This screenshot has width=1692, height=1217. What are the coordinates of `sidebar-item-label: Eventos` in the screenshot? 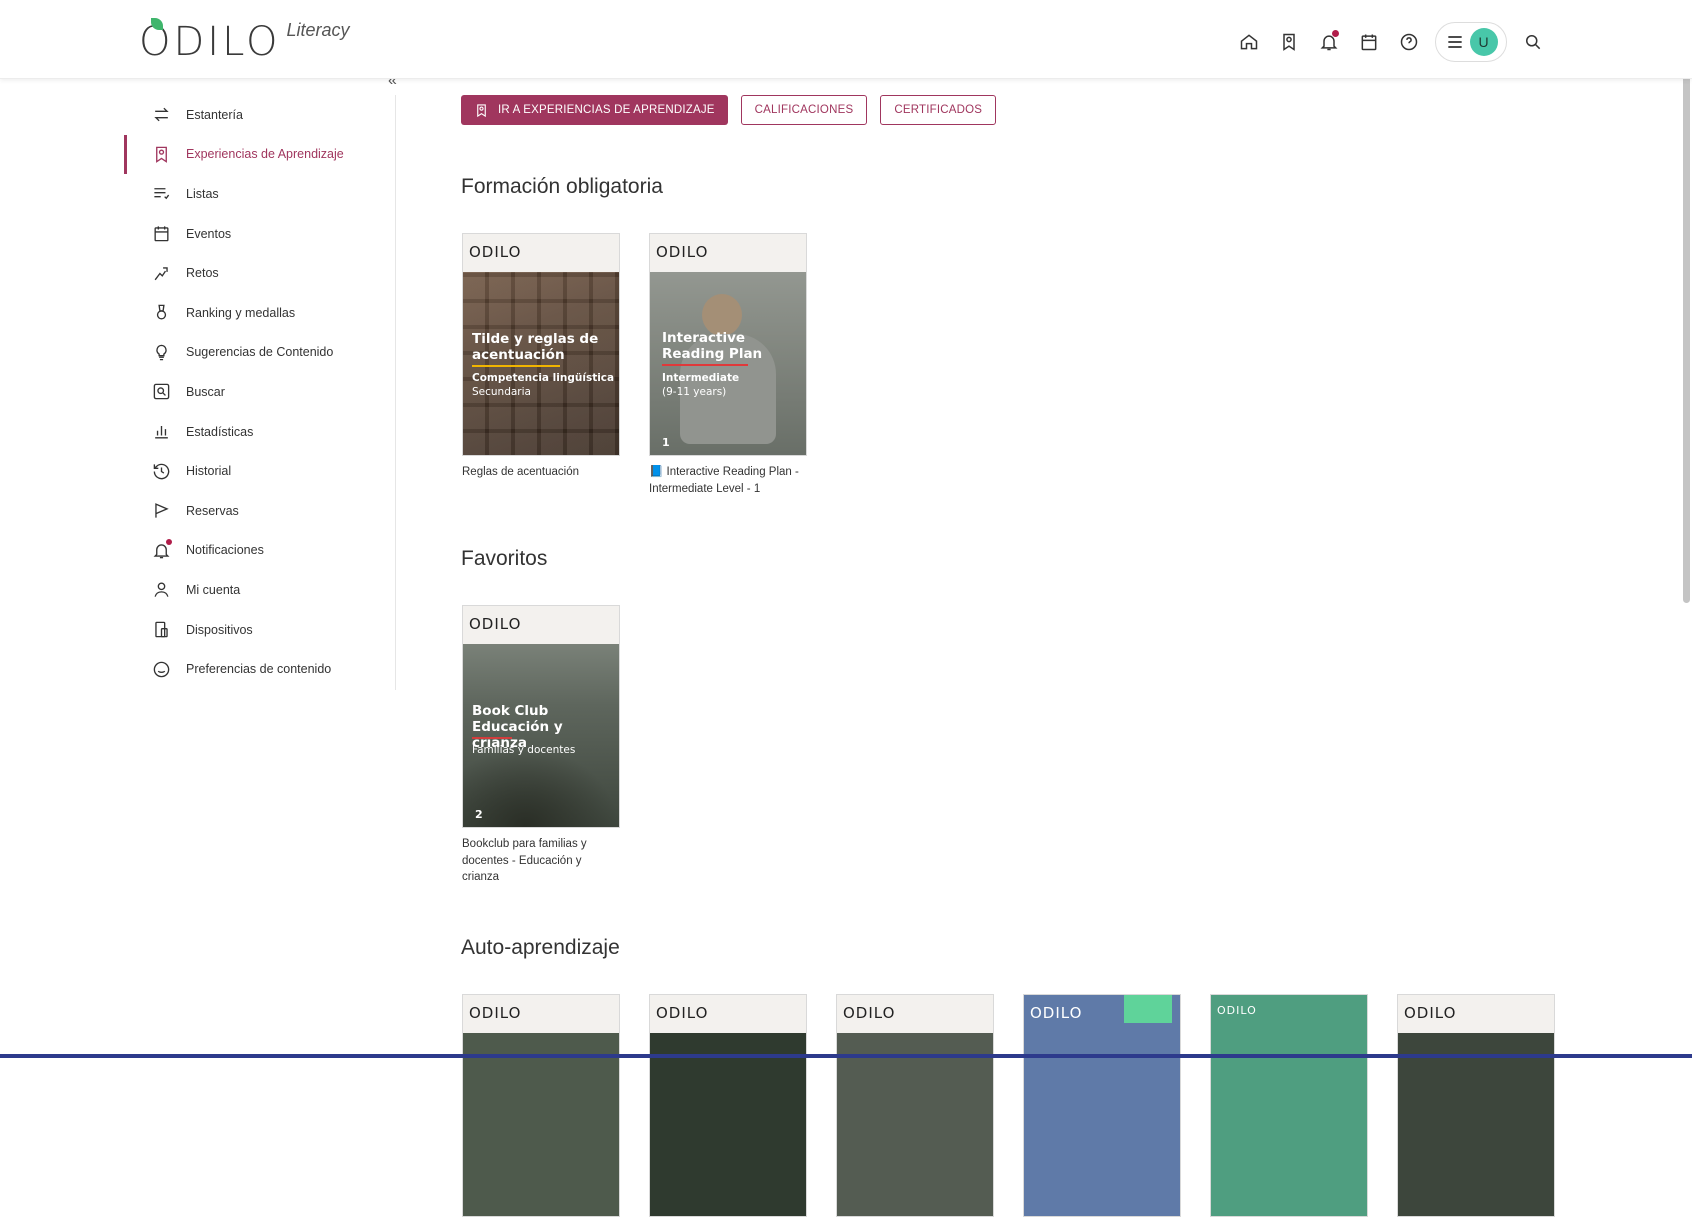 It's located at (209, 233).